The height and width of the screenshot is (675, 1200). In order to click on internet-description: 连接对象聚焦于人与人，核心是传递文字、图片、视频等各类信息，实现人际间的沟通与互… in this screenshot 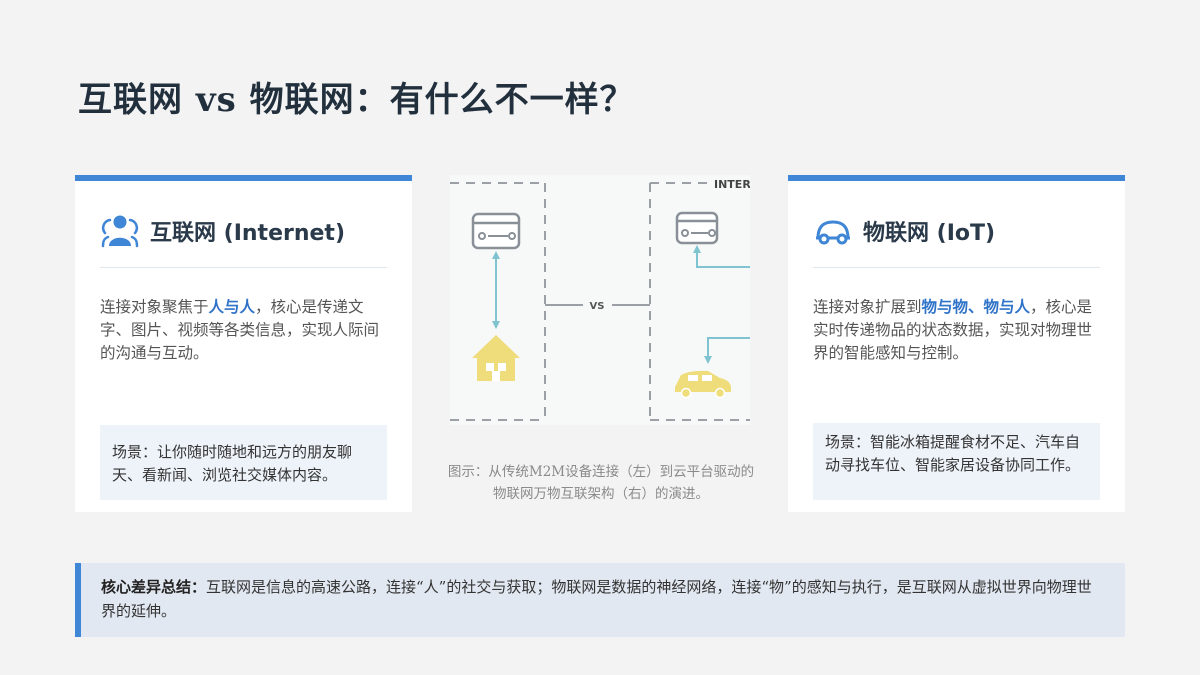, I will do `click(240, 329)`.